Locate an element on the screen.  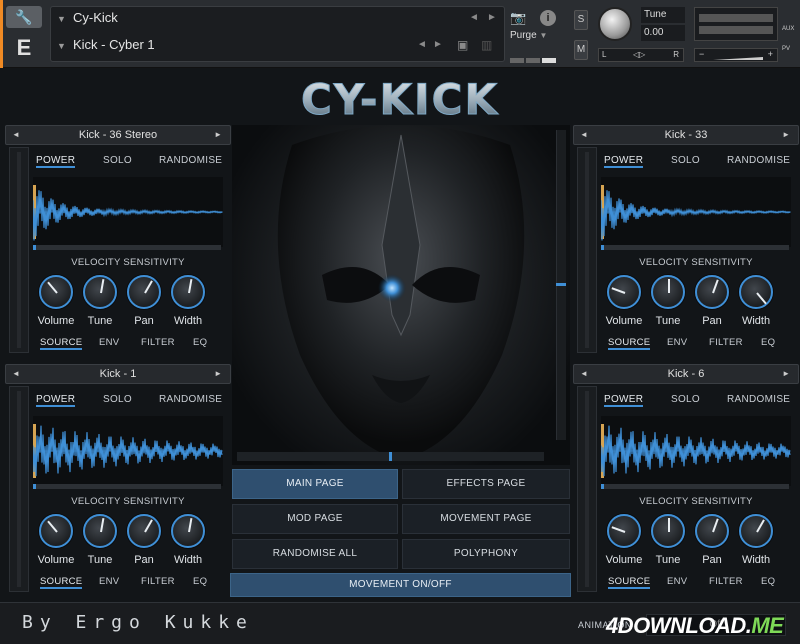
edit-e-button: E is located at coordinates (24, 48).